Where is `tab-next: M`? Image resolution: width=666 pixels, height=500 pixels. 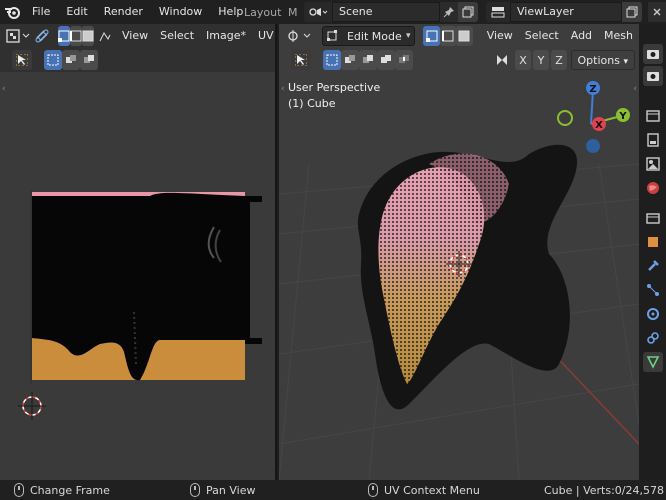 tab-next: M is located at coordinates (294, 12).